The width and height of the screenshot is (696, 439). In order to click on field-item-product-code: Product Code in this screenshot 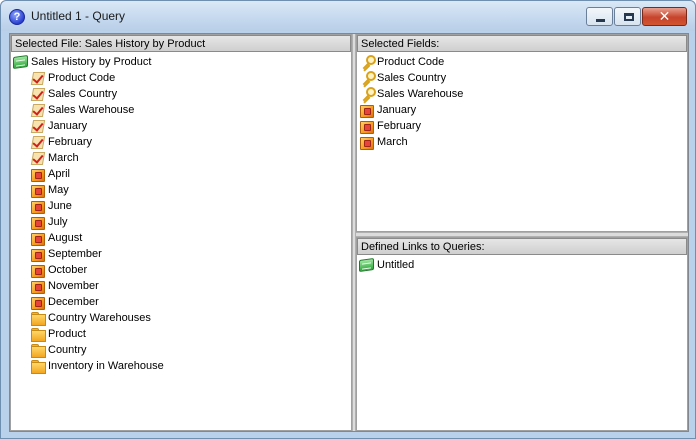, I will do `click(522, 62)`.